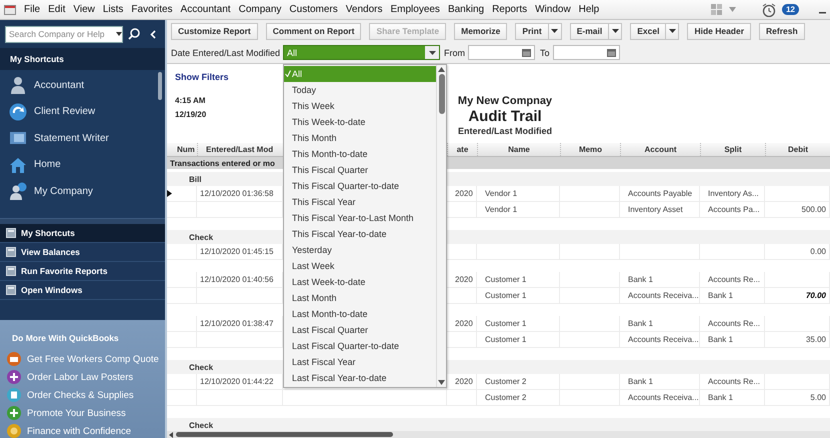 The width and height of the screenshot is (830, 438). I want to click on toolbar-button: Print, so click(532, 31).